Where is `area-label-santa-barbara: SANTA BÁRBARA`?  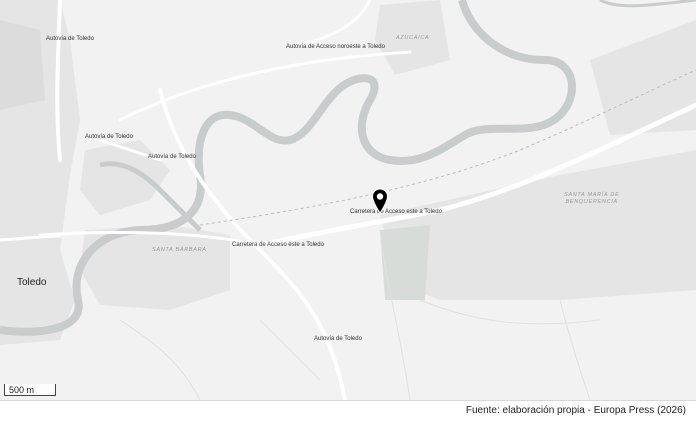
area-label-santa-barbara: SANTA BÁRBARA is located at coordinates (179, 250).